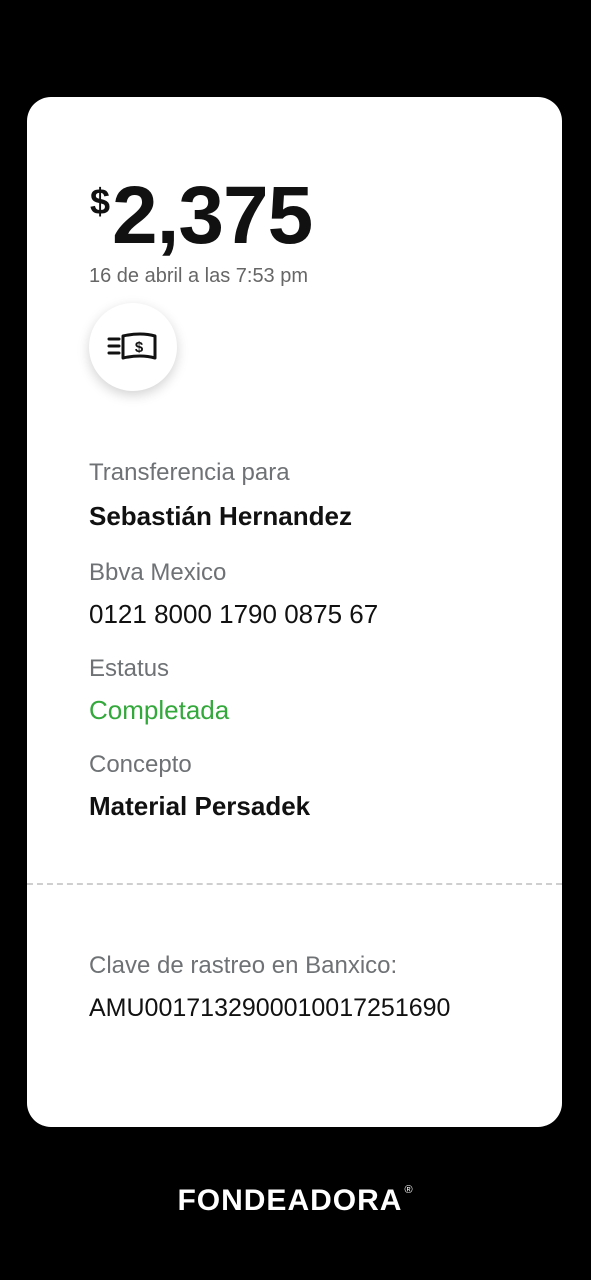 The image size is (591, 1280). What do you see at coordinates (140, 764) in the screenshot?
I see `concept-label: Concepto` at bounding box center [140, 764].